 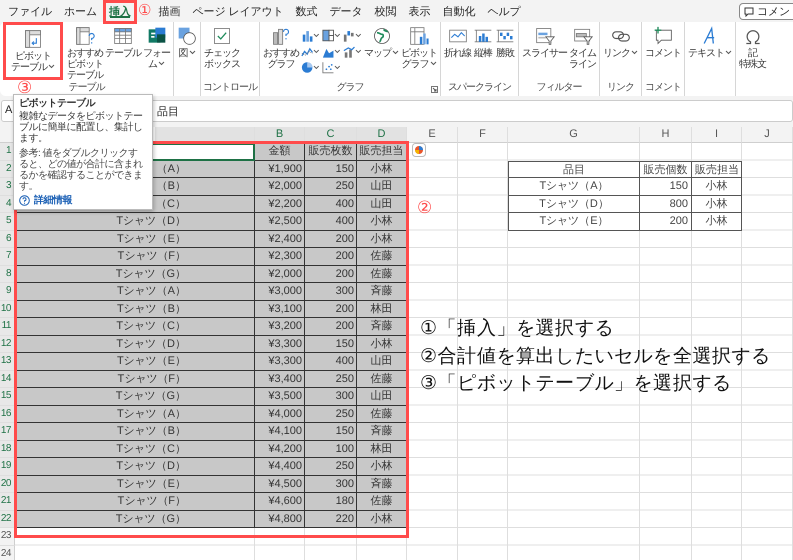 I want to click on column-header: E, so click(x=432, y=135).